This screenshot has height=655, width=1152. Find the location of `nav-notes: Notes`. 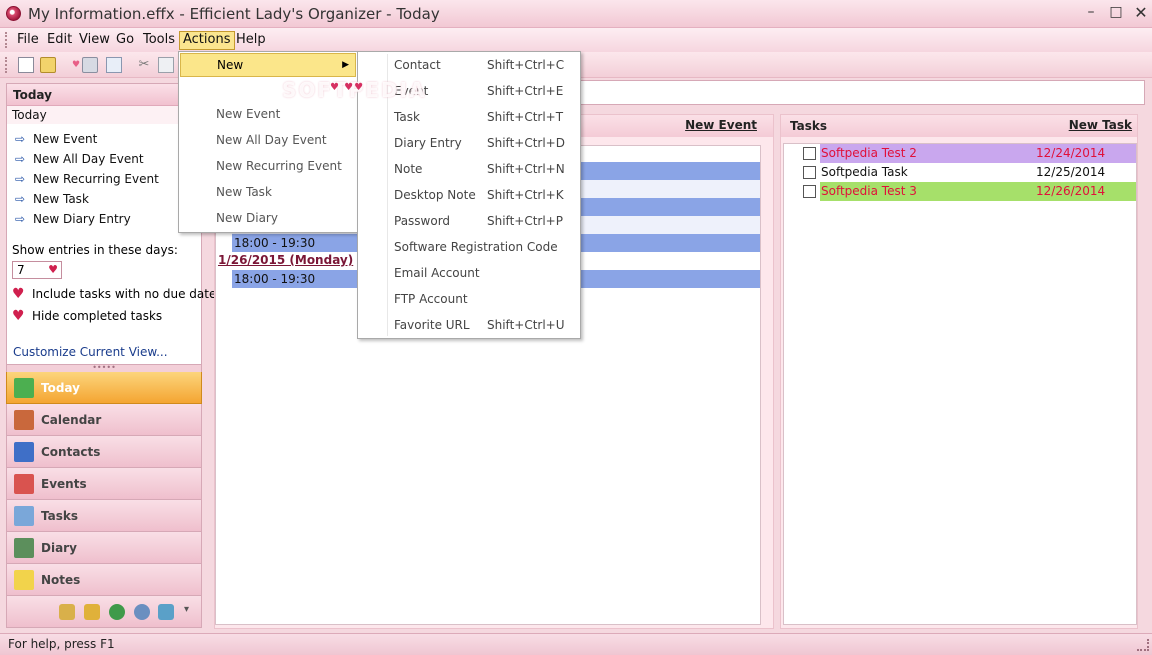

nav-notes: Notes is located at coordinates (104, 580).